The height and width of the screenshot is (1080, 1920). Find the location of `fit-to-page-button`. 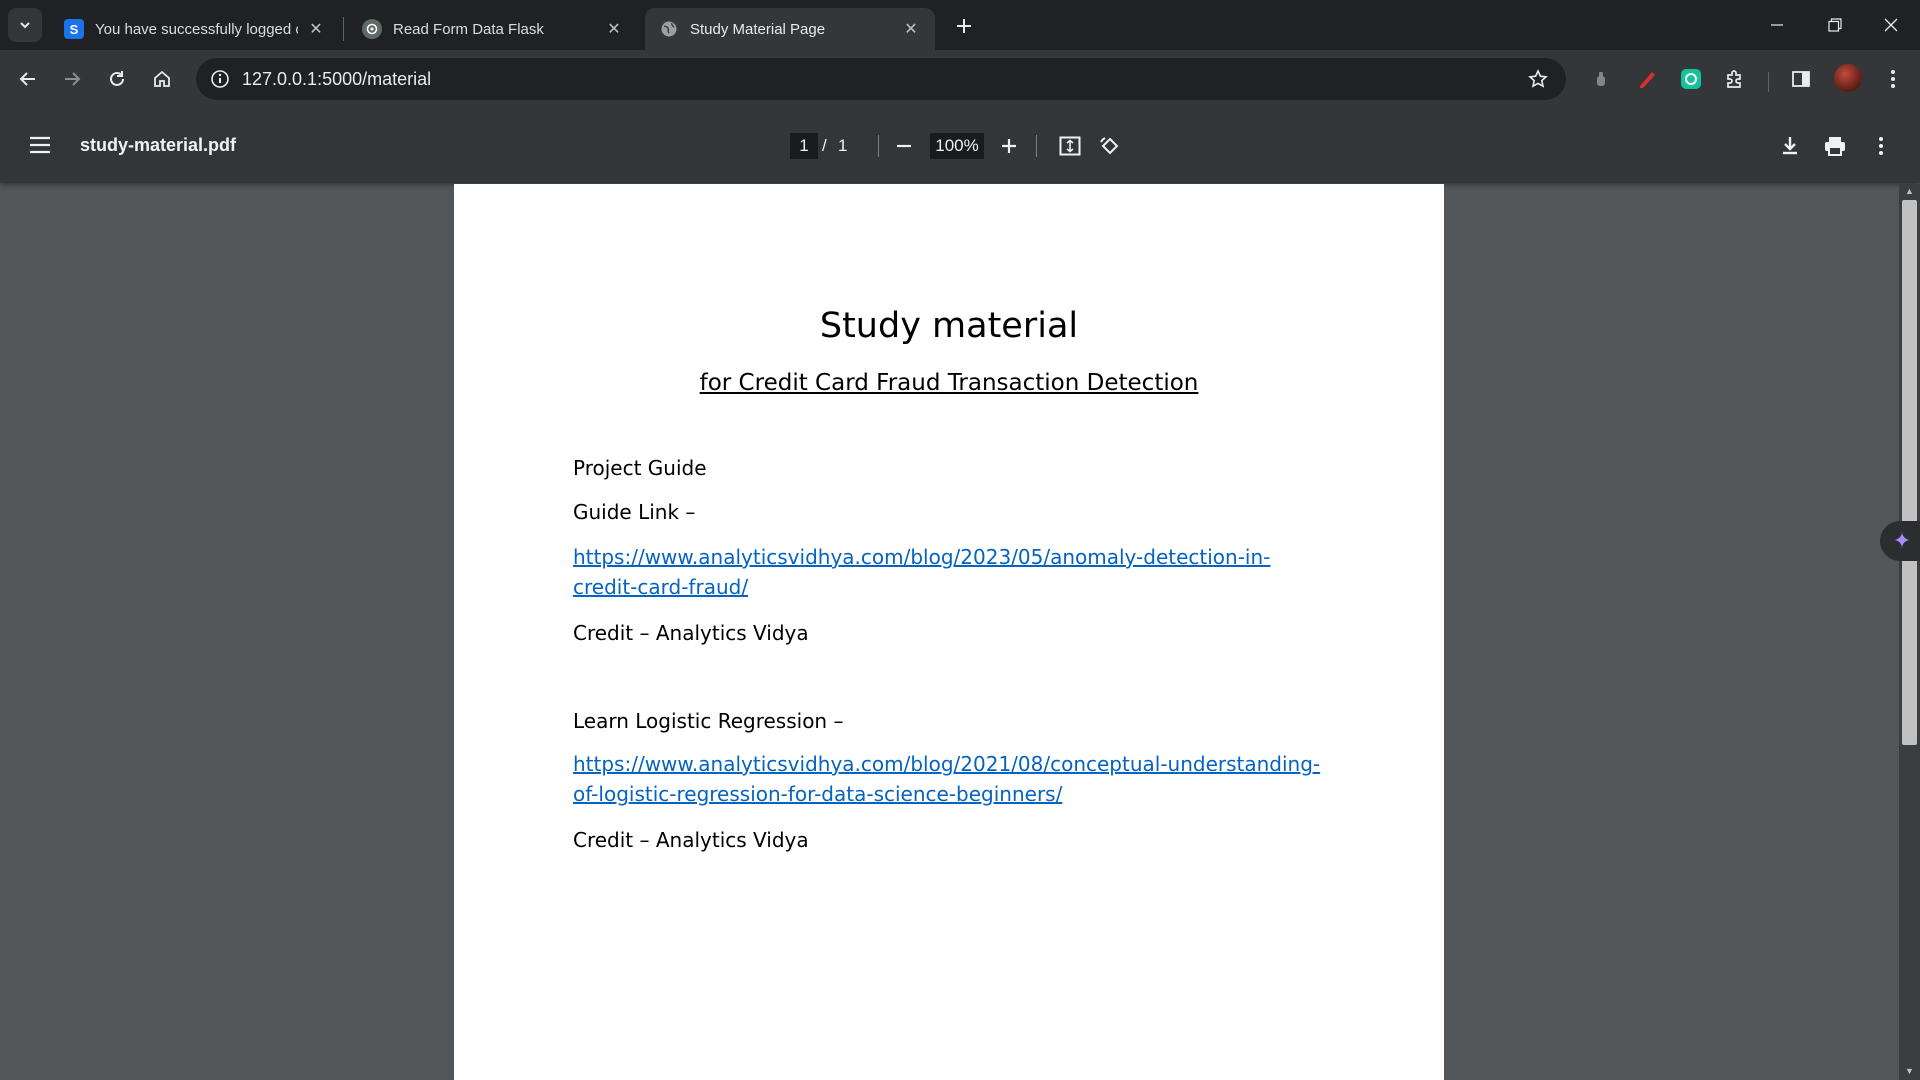

fit-to-page-button is located at coordinates (1070, 146).